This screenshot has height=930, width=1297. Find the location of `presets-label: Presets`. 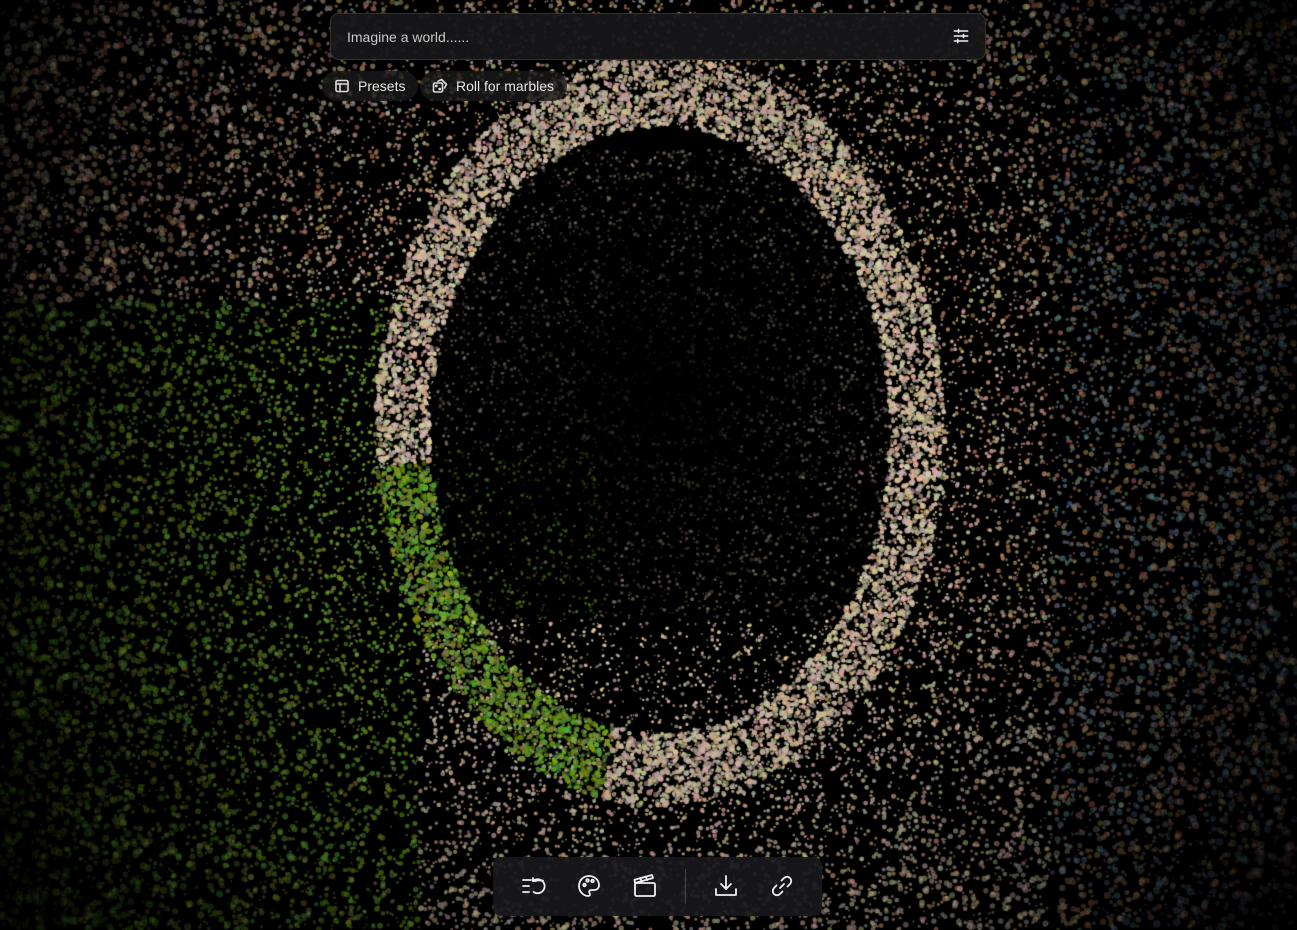

presets-label: Presets is located at coordinates (382, 86).